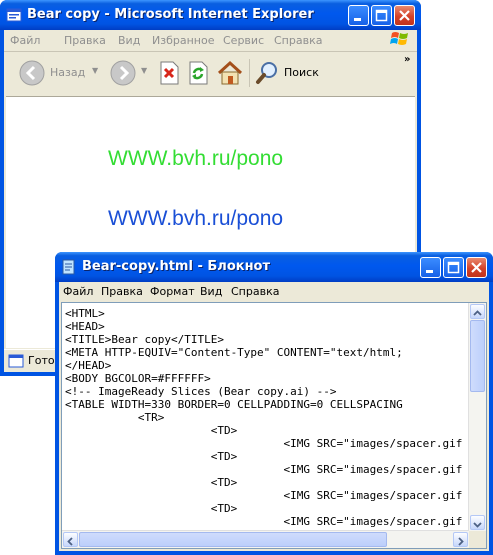 The height and width of the screenshot is (555, 493). Describe the element at coordinates (14, 15) in the screenshot. I see `ie-icon` at that location.